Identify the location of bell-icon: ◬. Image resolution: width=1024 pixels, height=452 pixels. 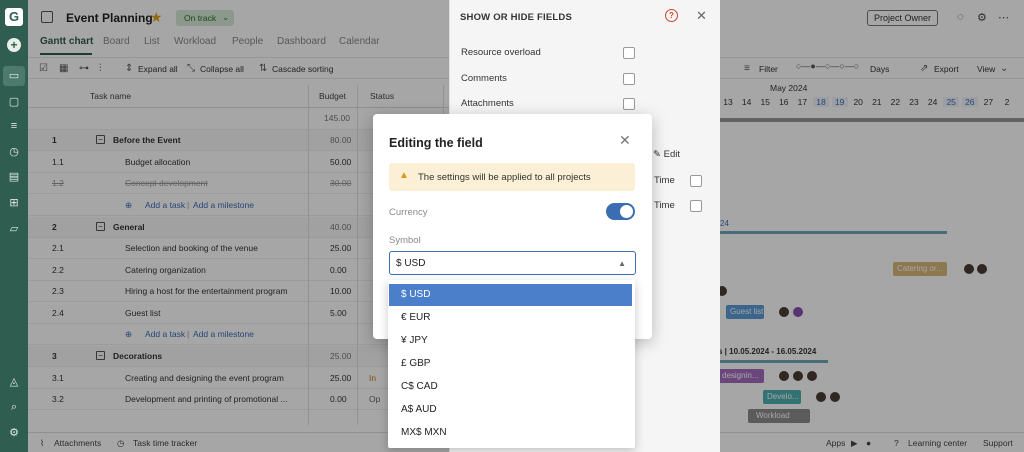
(14, 382).